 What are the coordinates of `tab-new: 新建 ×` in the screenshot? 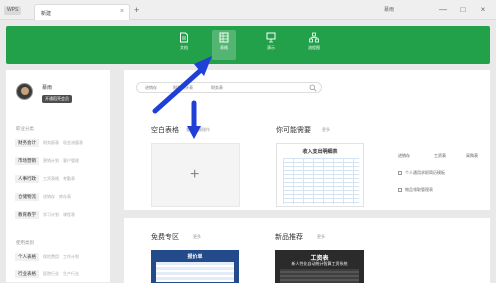 It's located at (82, 12).